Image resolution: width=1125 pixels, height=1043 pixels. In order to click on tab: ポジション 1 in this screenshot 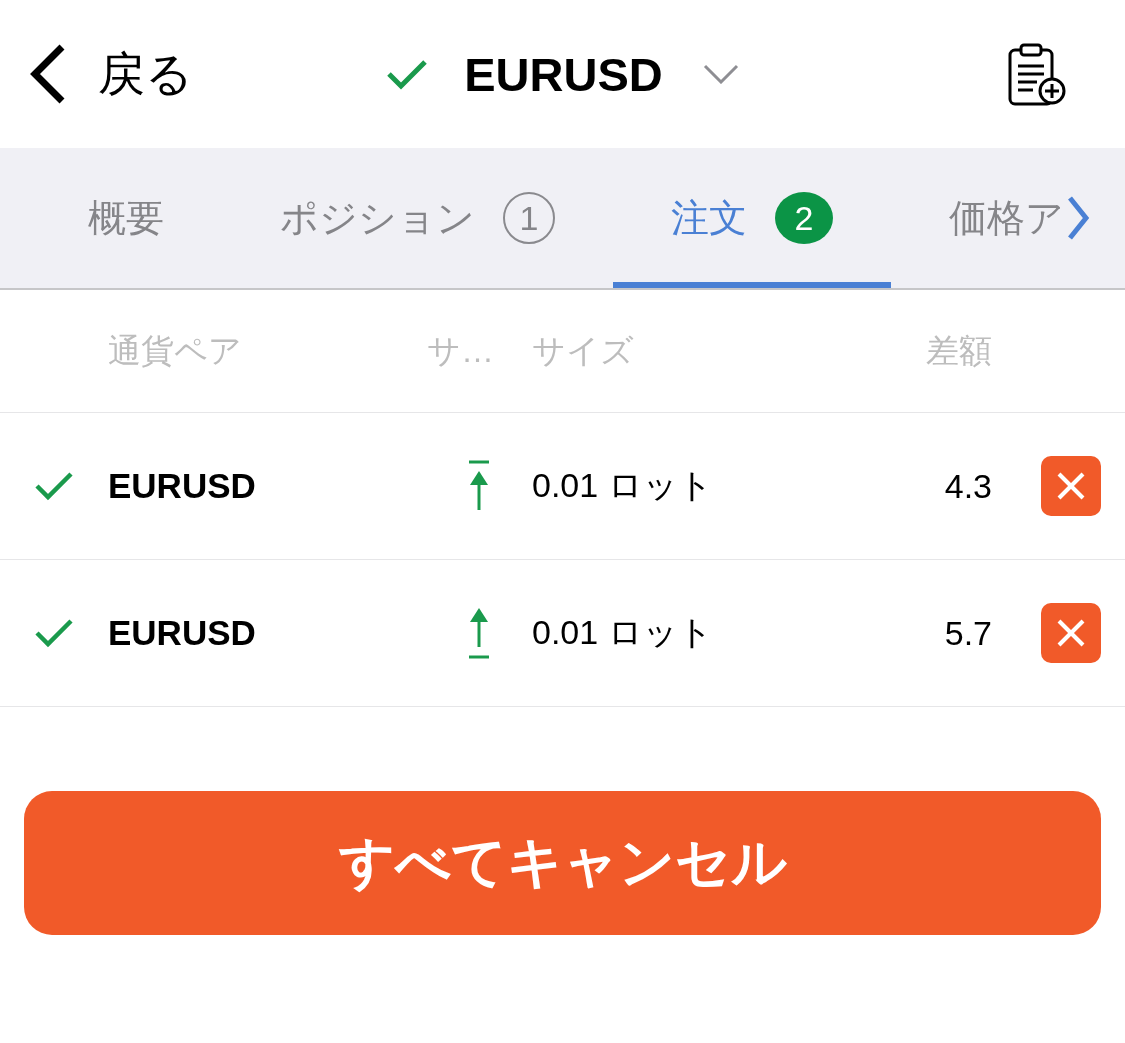, I will do `click(417, 218)`.